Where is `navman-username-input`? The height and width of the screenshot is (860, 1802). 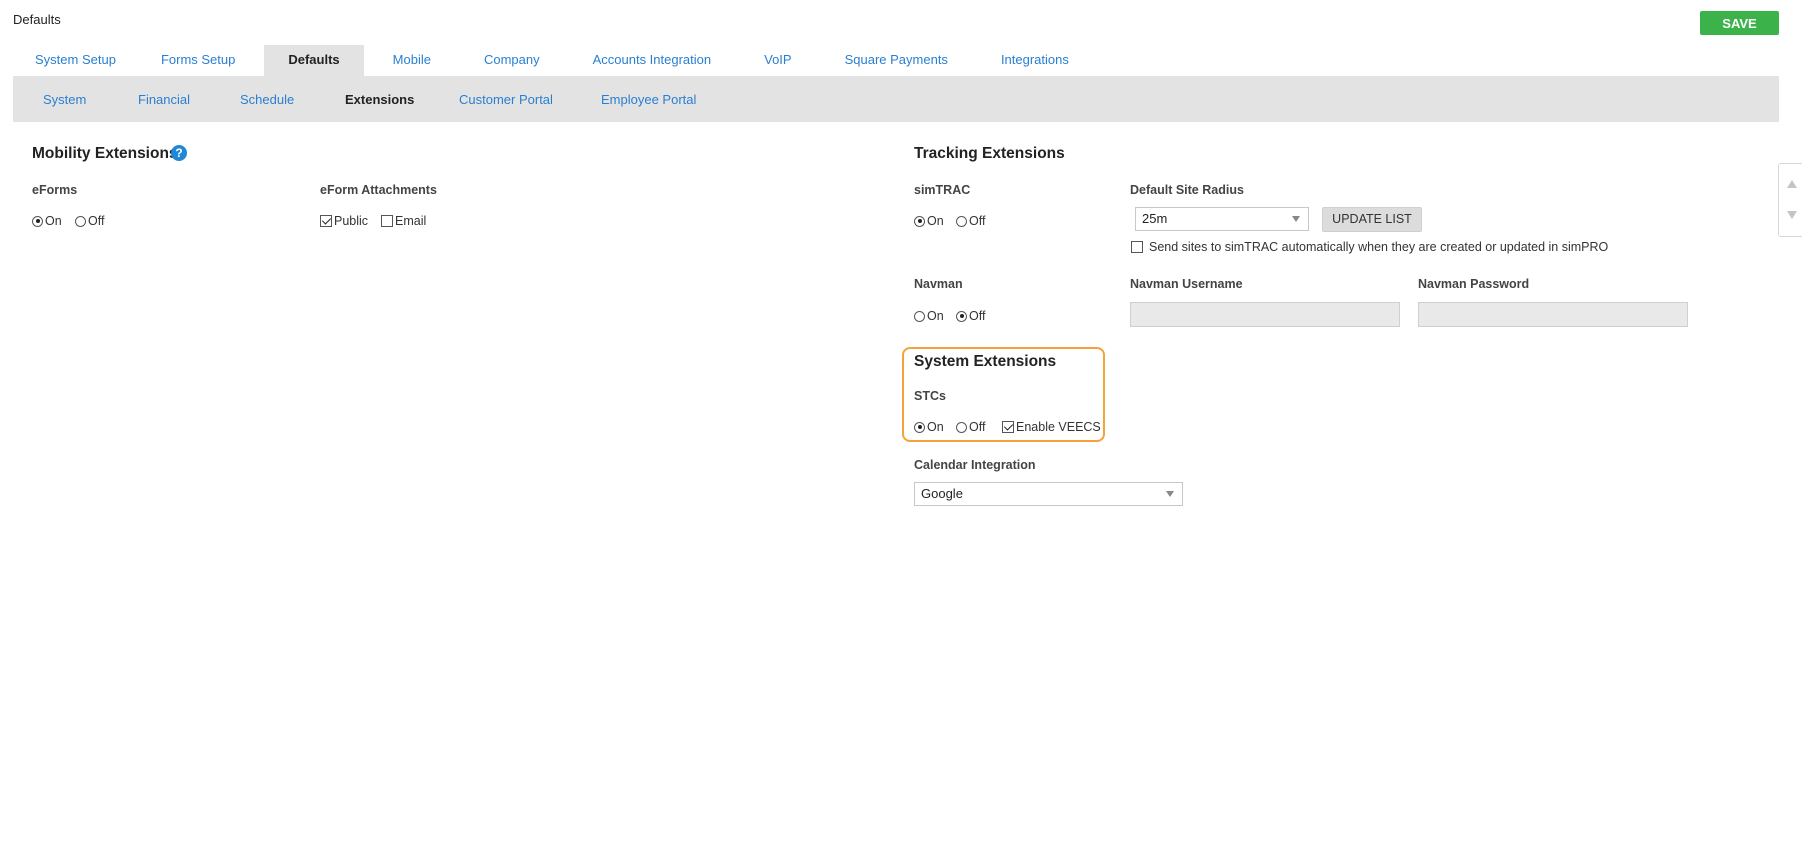 navman-username-input is located at coordinates (1265, 314).